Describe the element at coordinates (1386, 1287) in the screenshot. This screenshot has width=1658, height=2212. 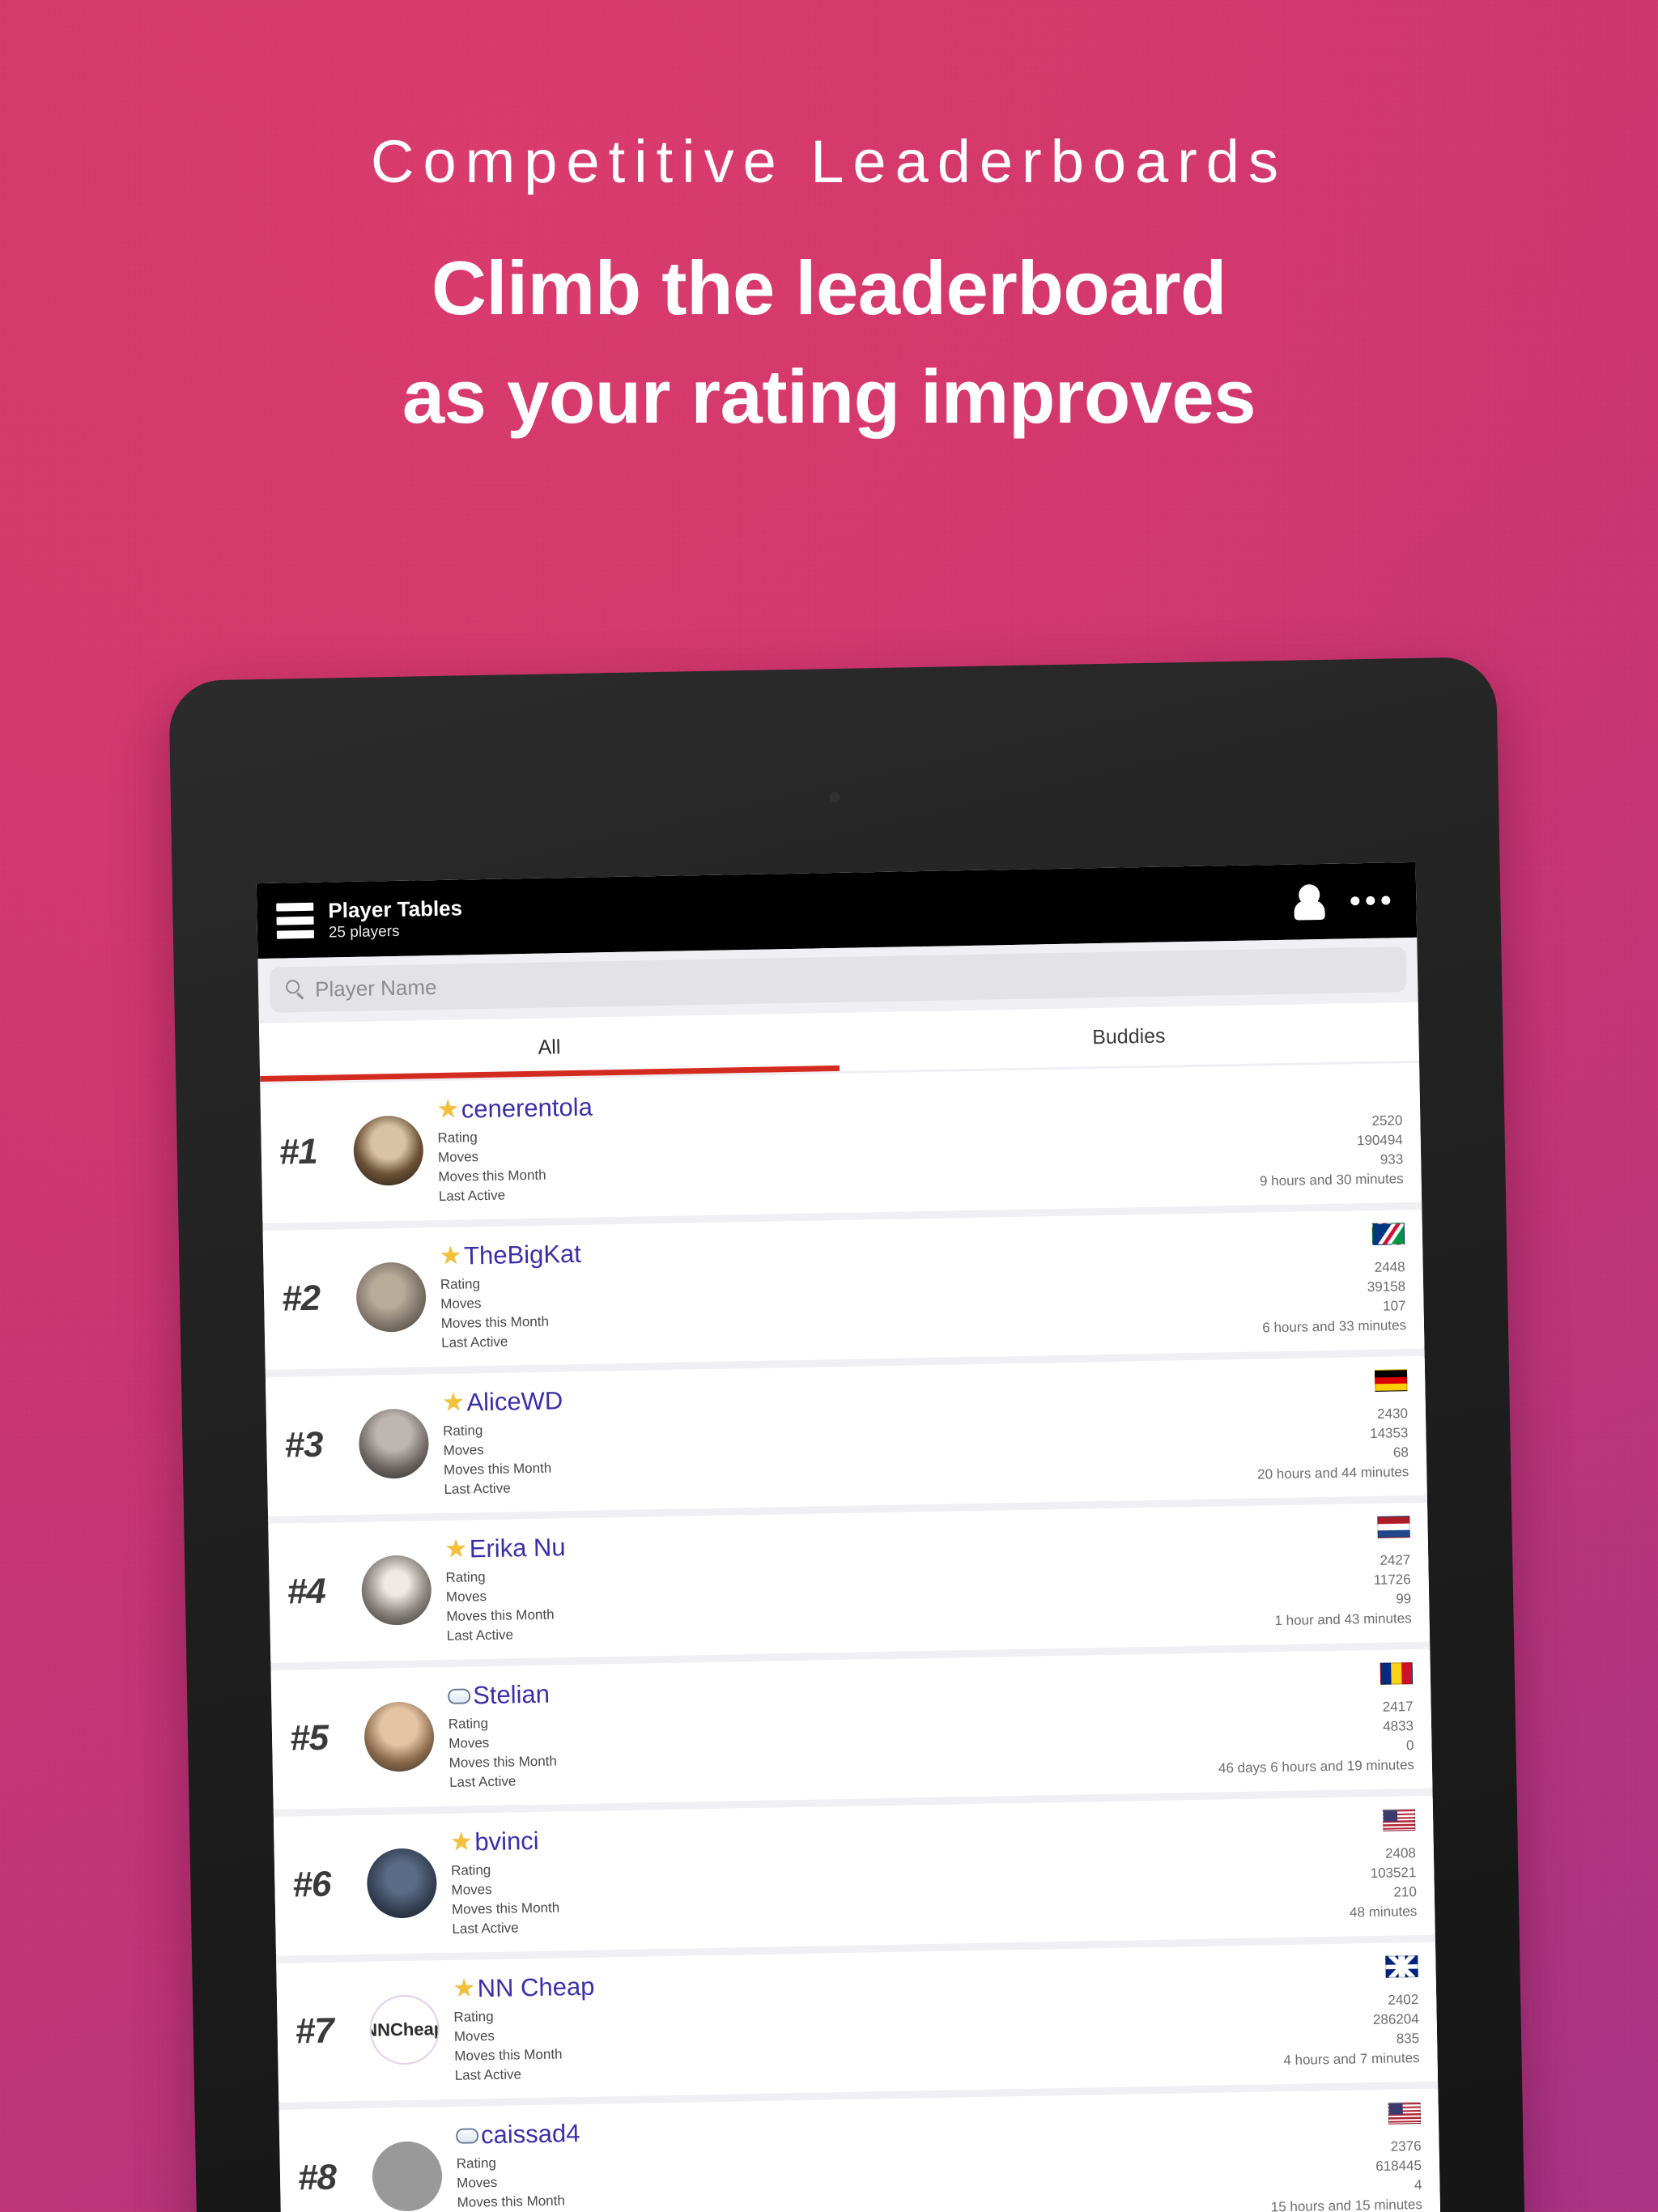
I see `stat-value: 39158` at that location.